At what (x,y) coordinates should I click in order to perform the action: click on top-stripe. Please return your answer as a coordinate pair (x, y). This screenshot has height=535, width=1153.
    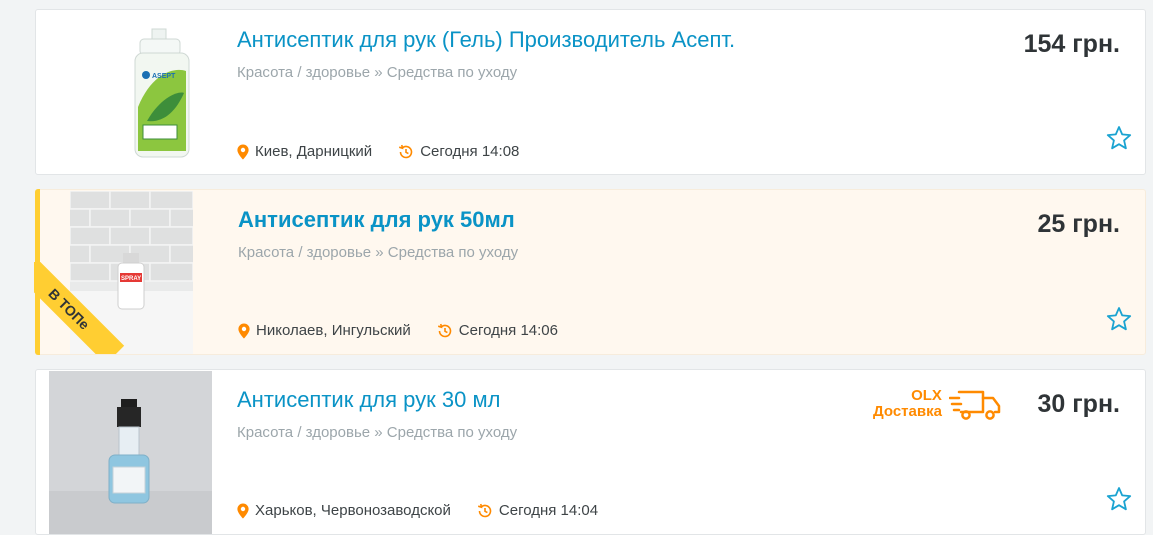
    Looking at the image, I should click on (37, 272).